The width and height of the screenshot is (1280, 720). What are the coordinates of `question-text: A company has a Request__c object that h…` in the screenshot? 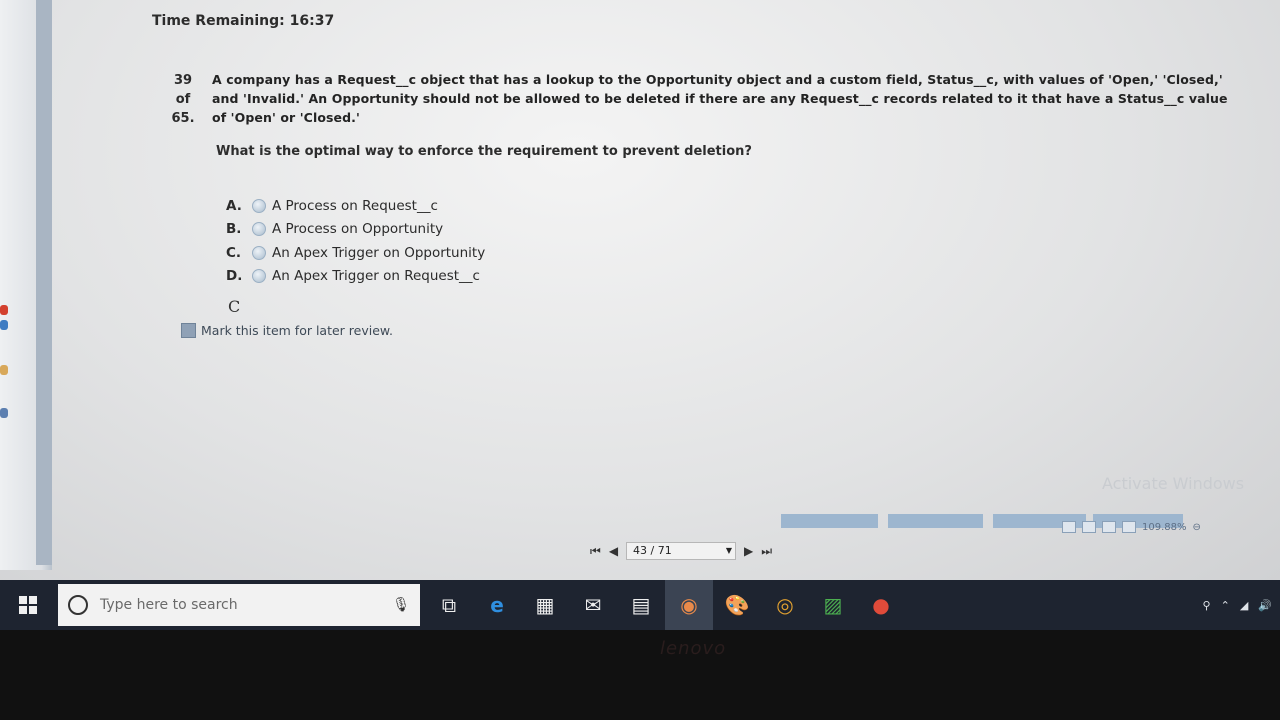 It's located at (722, 98).